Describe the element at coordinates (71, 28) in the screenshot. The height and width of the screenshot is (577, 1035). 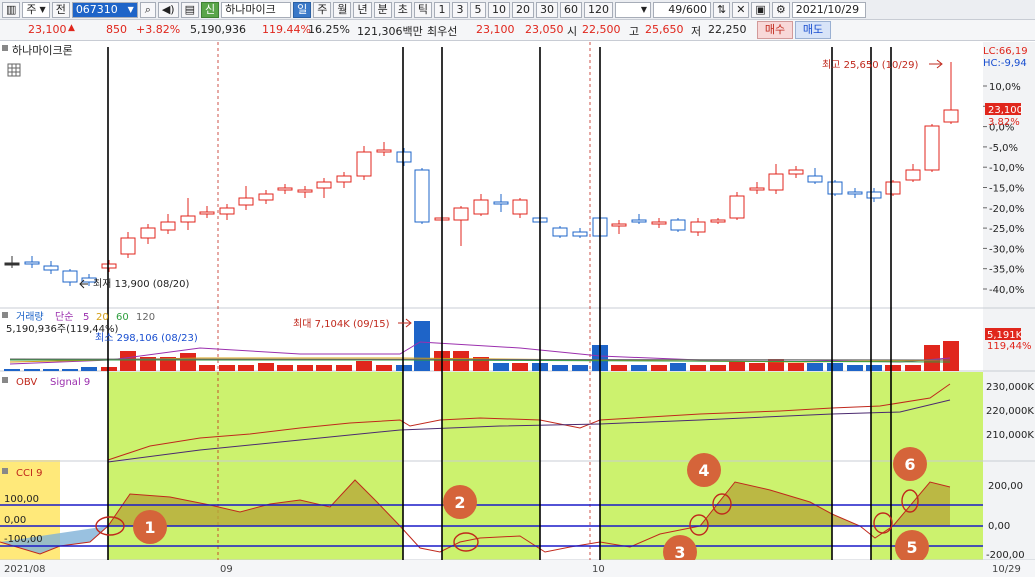
I see `up-triangle-icon: ▲` at that location.